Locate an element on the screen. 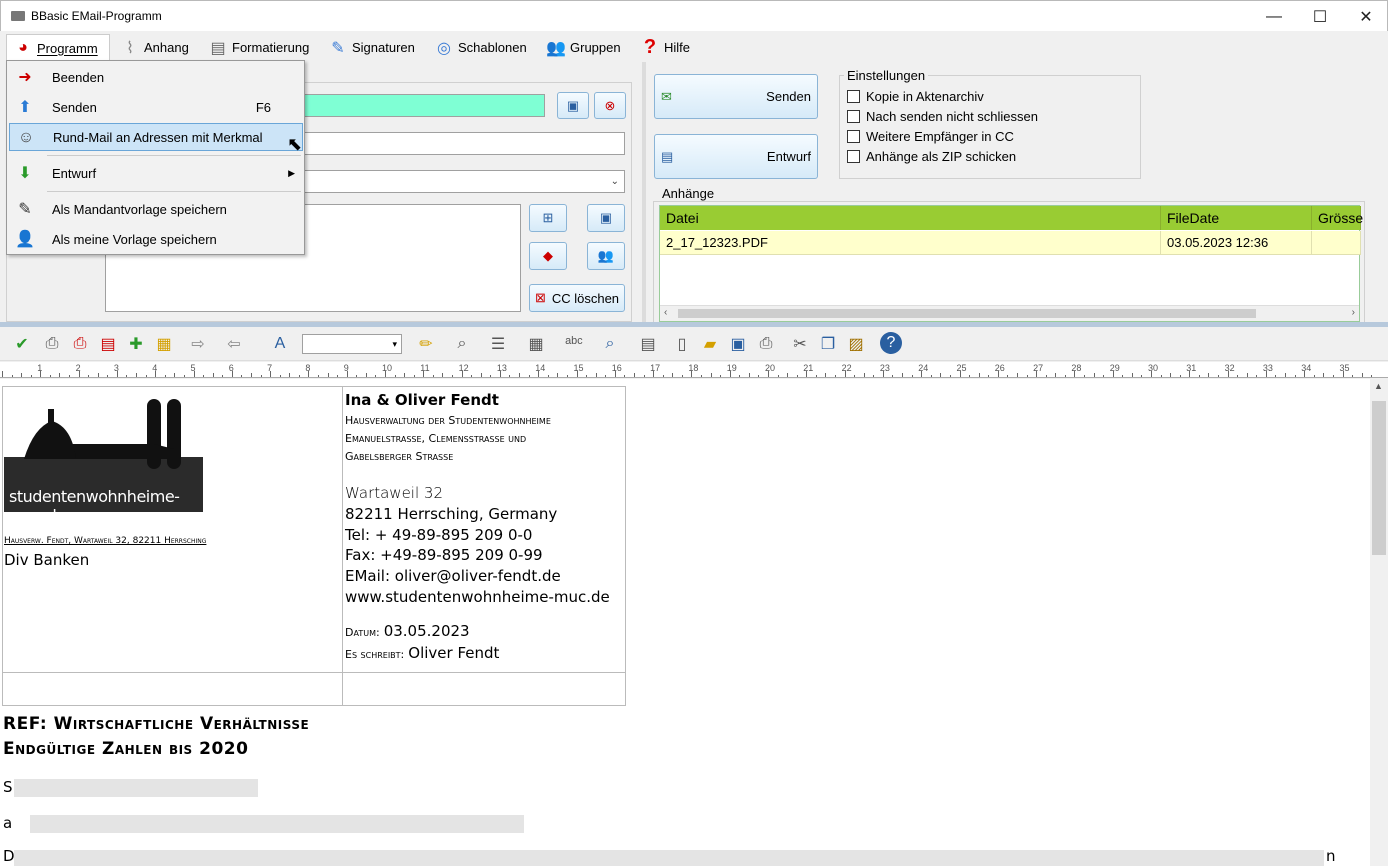  copy-icon: ❐ is located at coordinates (828, 344).